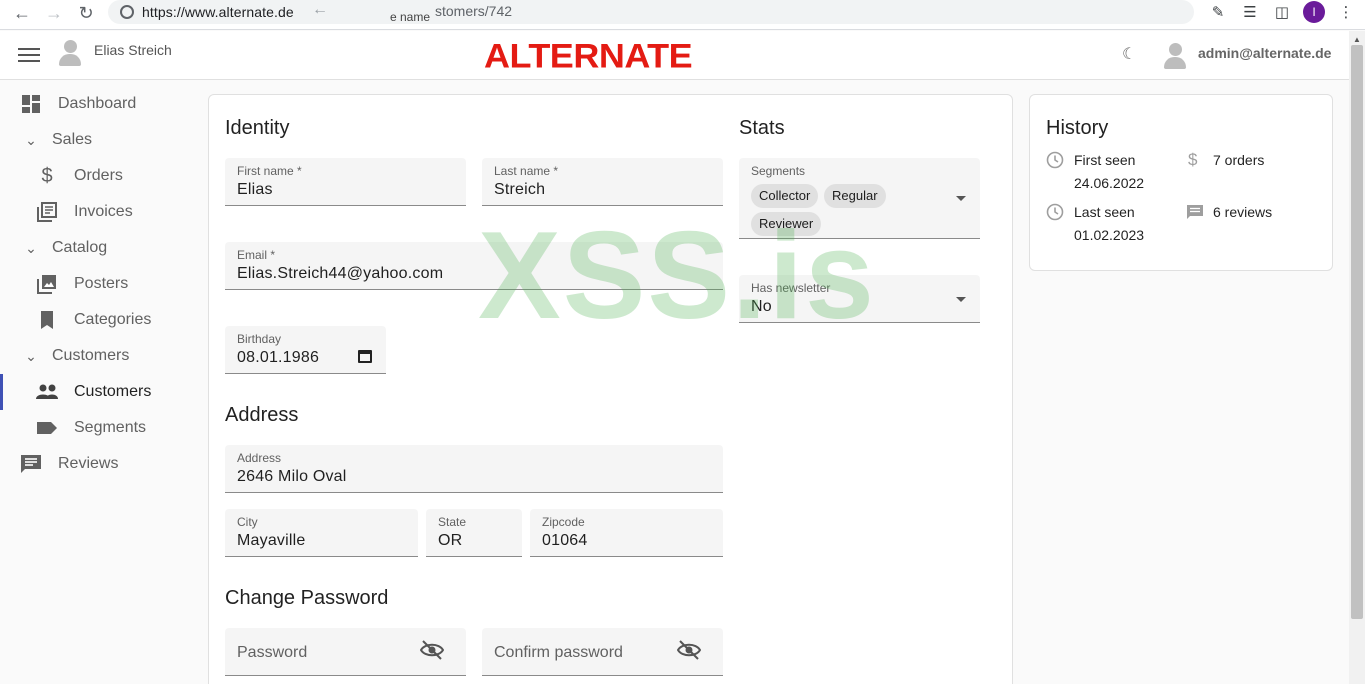  I want to click on extensions-icon: ✎, so click(1218, 12).